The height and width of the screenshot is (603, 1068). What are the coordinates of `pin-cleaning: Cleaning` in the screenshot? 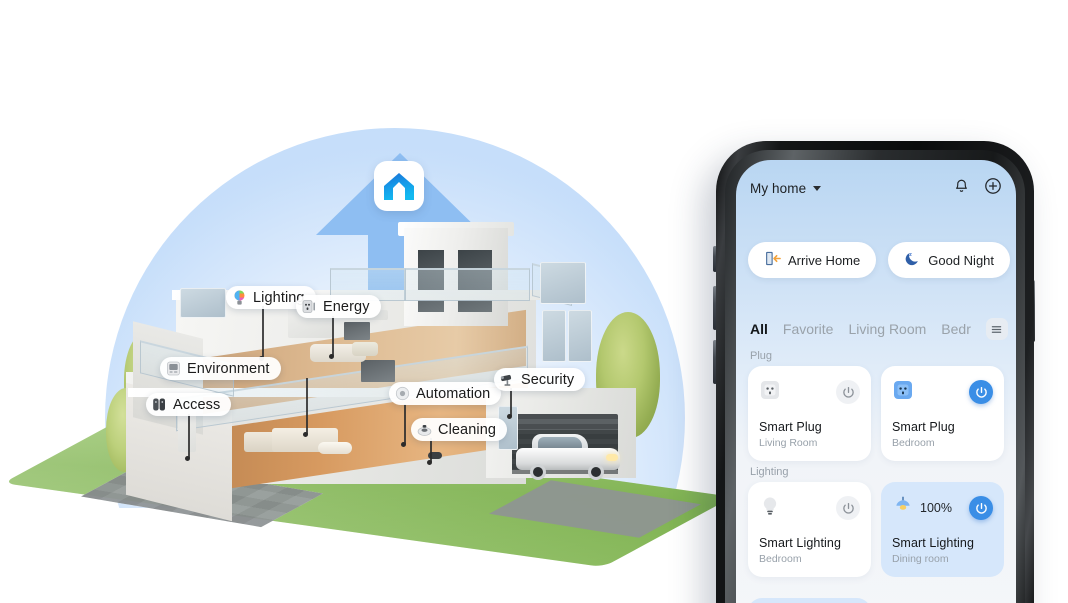 It's located at (459, 429).